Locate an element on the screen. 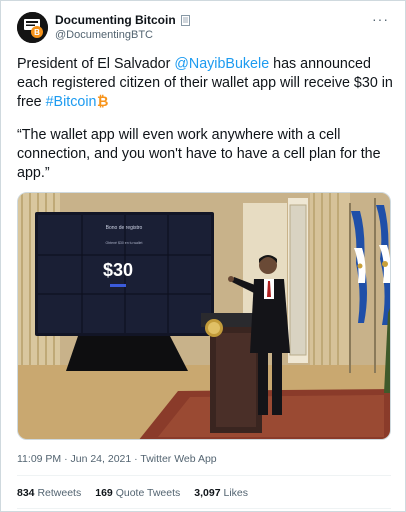 This screenshot has width=406, height=512. retweets-count: 834 is located at coordinates (26, 493).